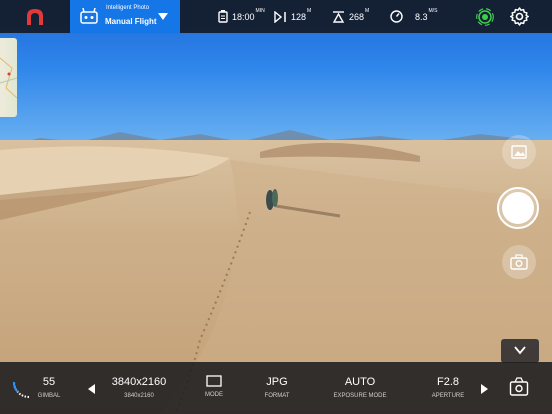  Describe the element at coordinates (485, 17) in the screenshot. I see `signal-strength-icon` at that location.